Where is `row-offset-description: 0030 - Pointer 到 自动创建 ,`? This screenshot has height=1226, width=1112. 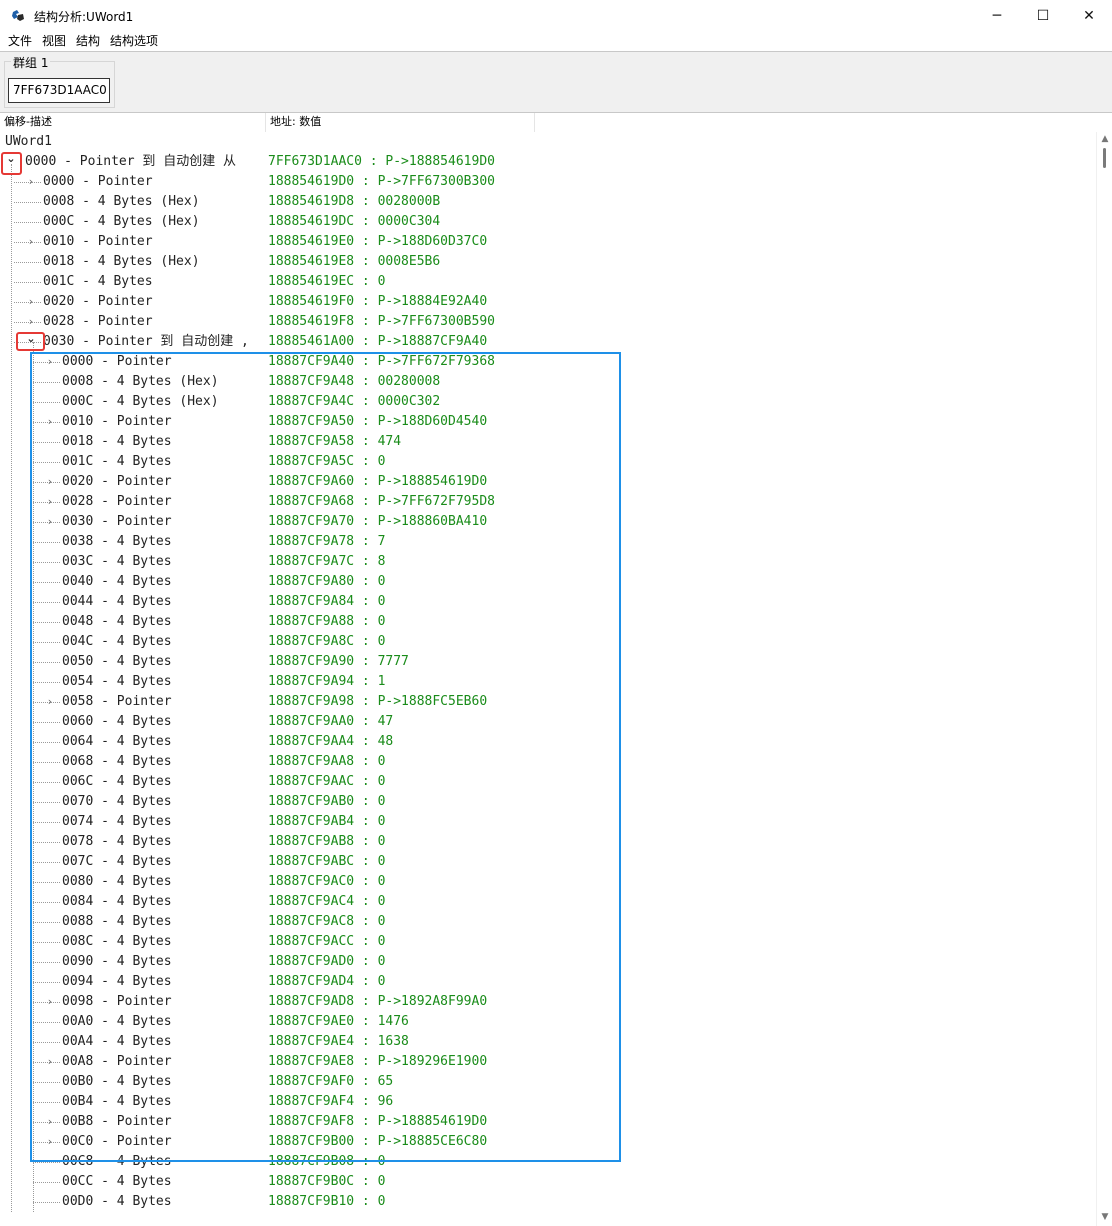
row-offset-description: 0030 - Pointer 到 自动创建 , is located at coordinates (146, 341).